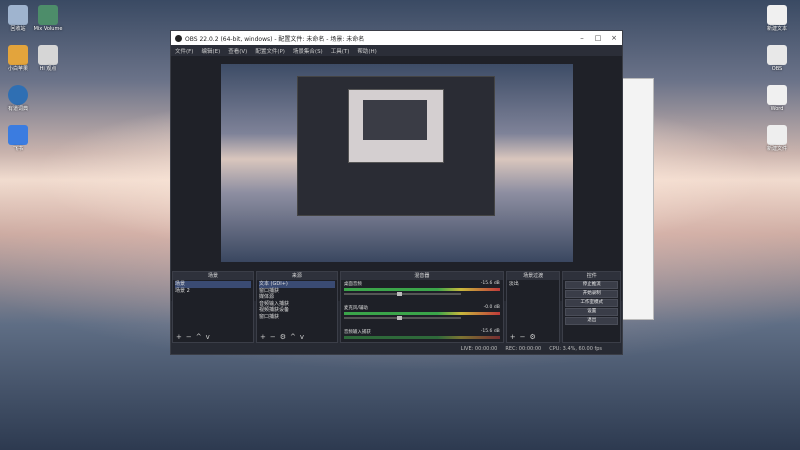 This screenshot has width=800, height=450. I want to click on menu-file: 文件(F), so click(184, 51).